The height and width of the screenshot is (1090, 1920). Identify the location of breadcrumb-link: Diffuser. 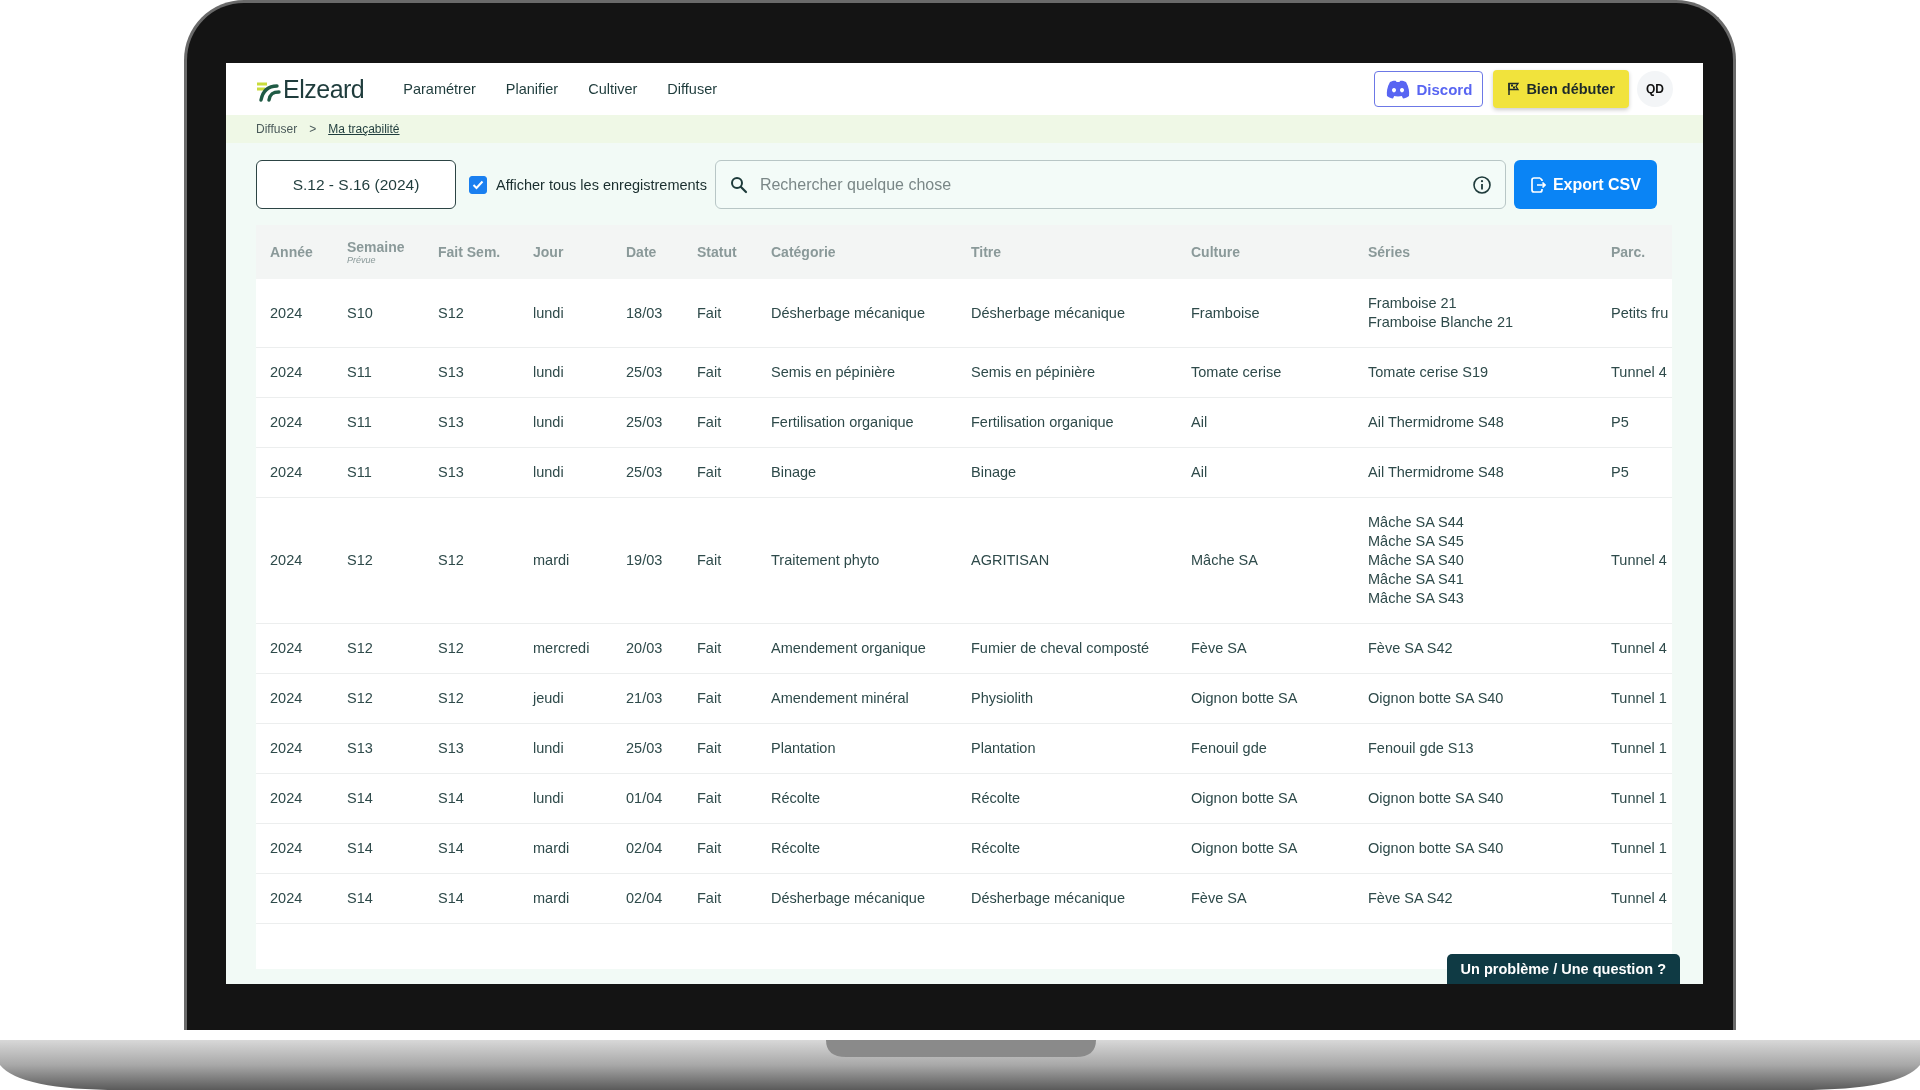
(277, 129).